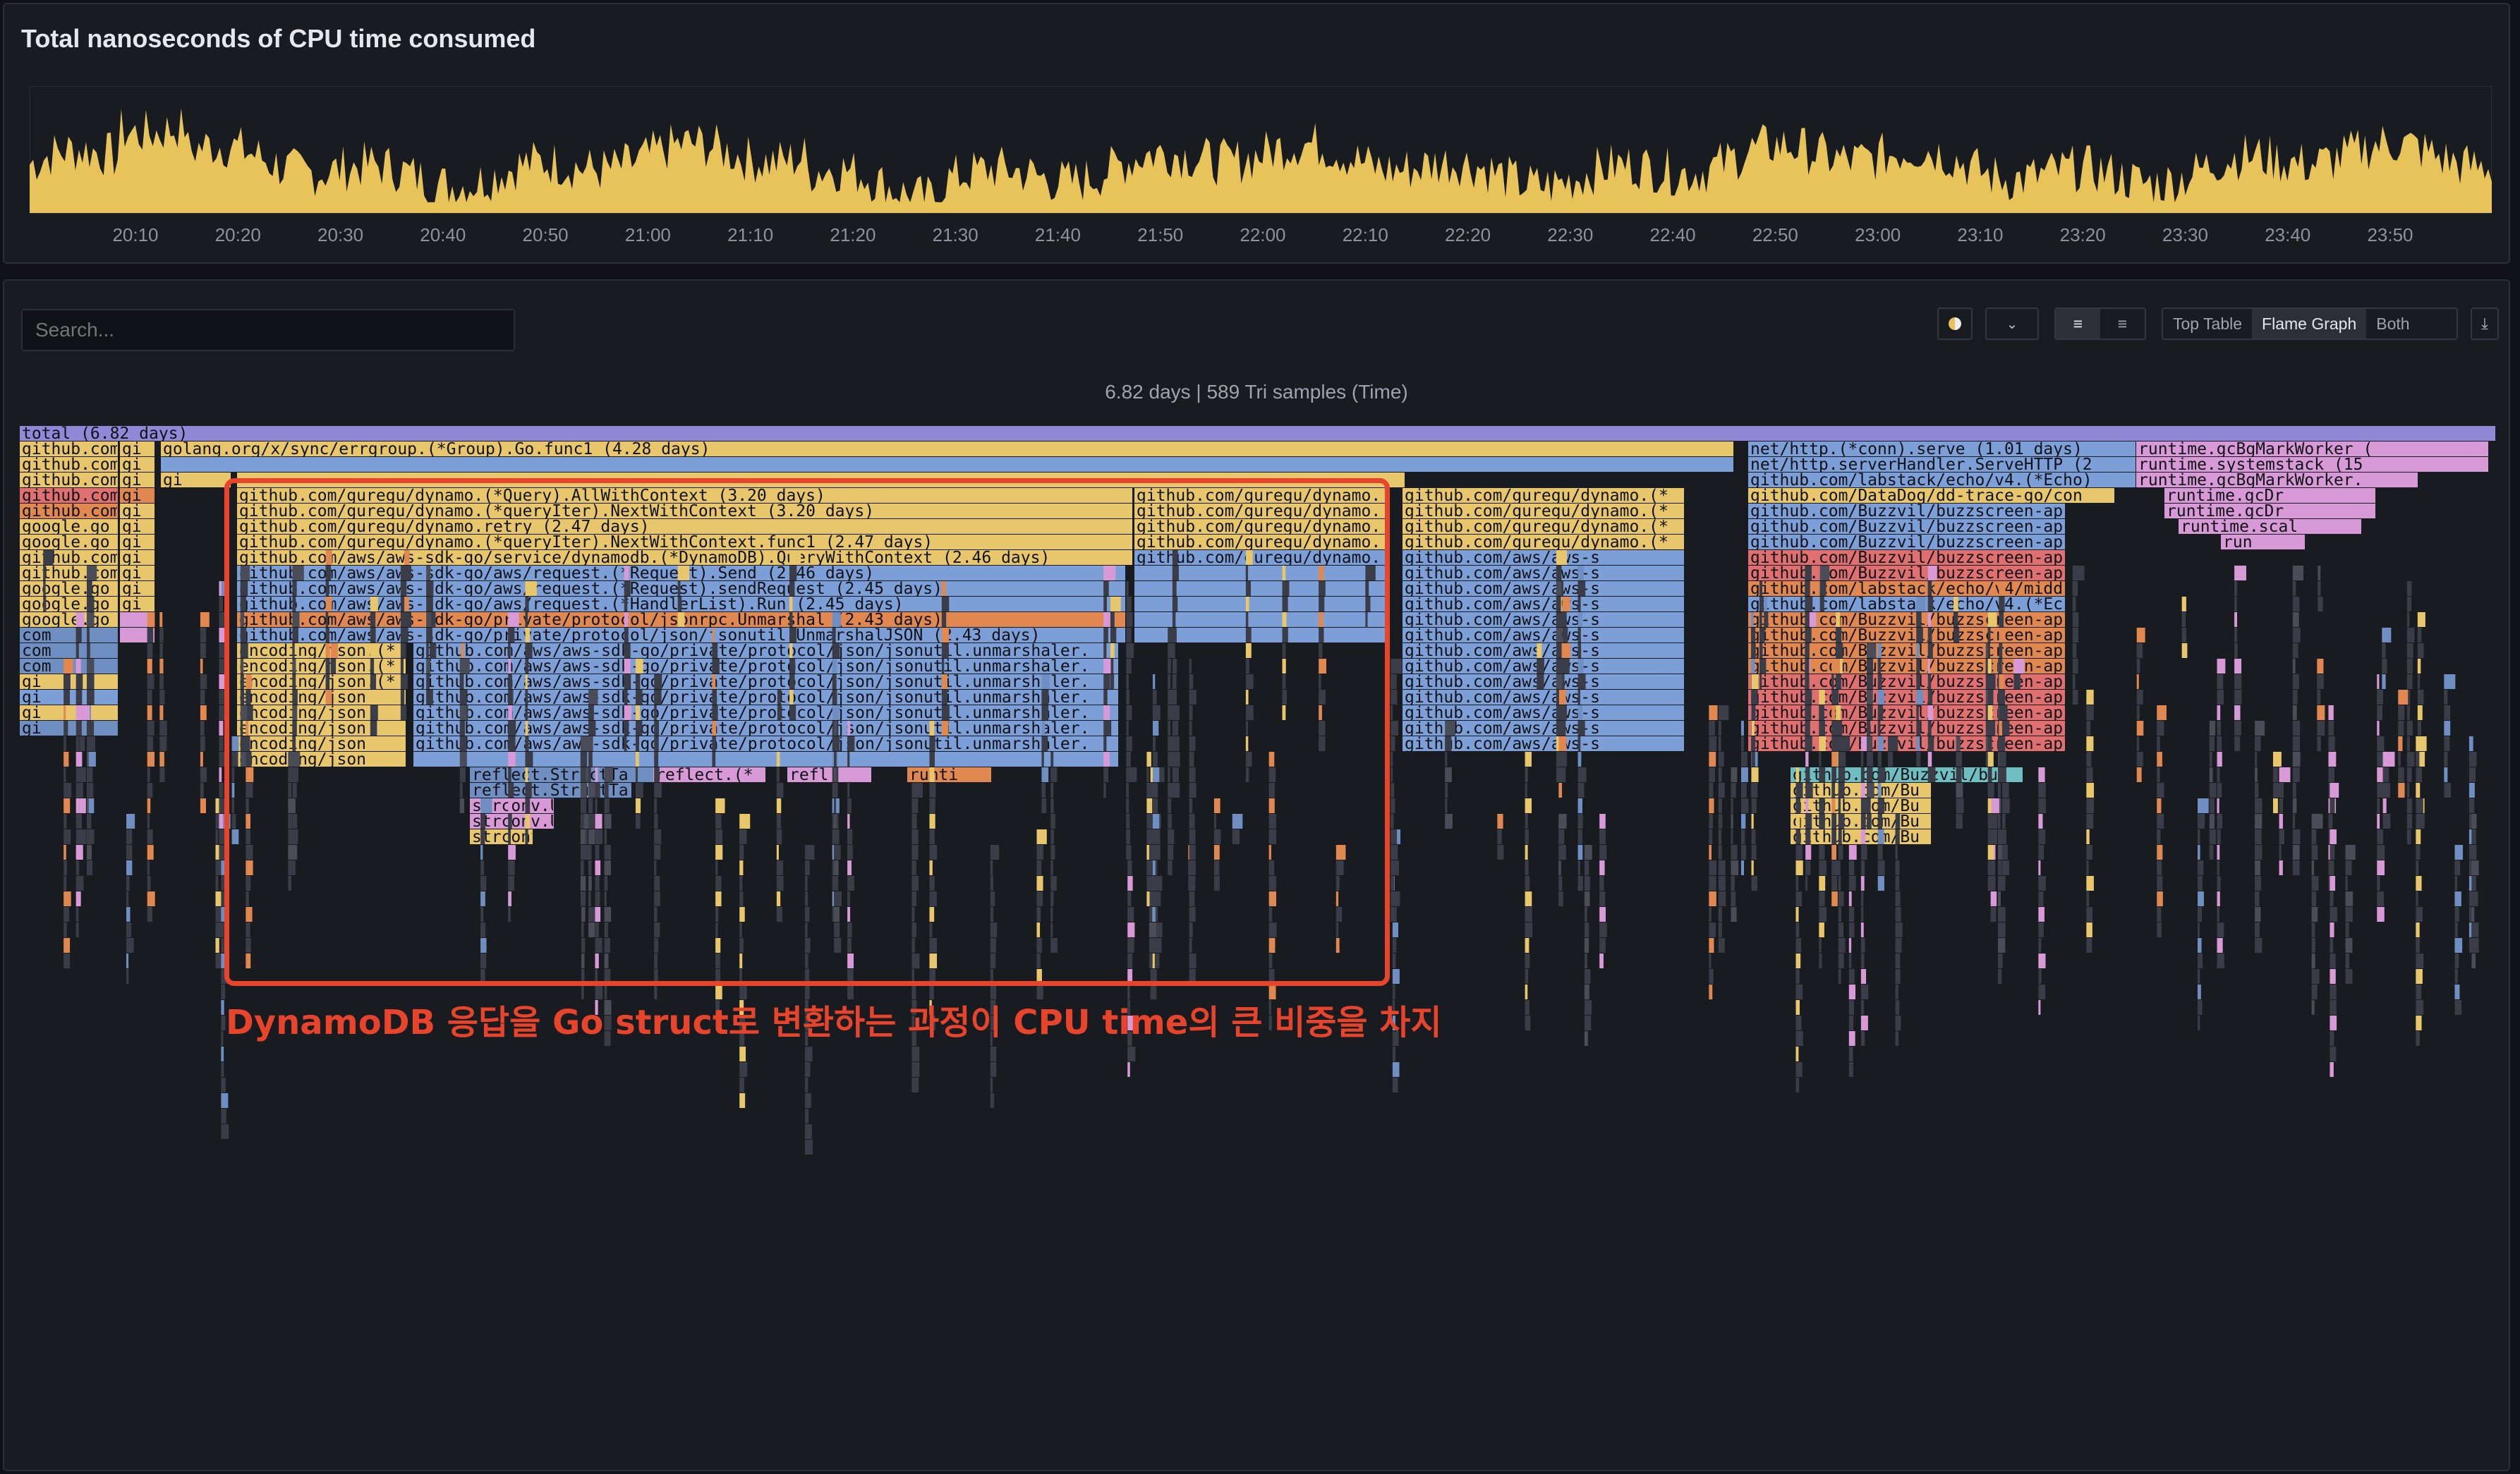 Image resolution: width=2520 pixels, height=1474 pixels. What do you see at coordinates (2485, 323) in the screenshot?
I see `export-button: ⤓` at bounding box center [2485, 323].